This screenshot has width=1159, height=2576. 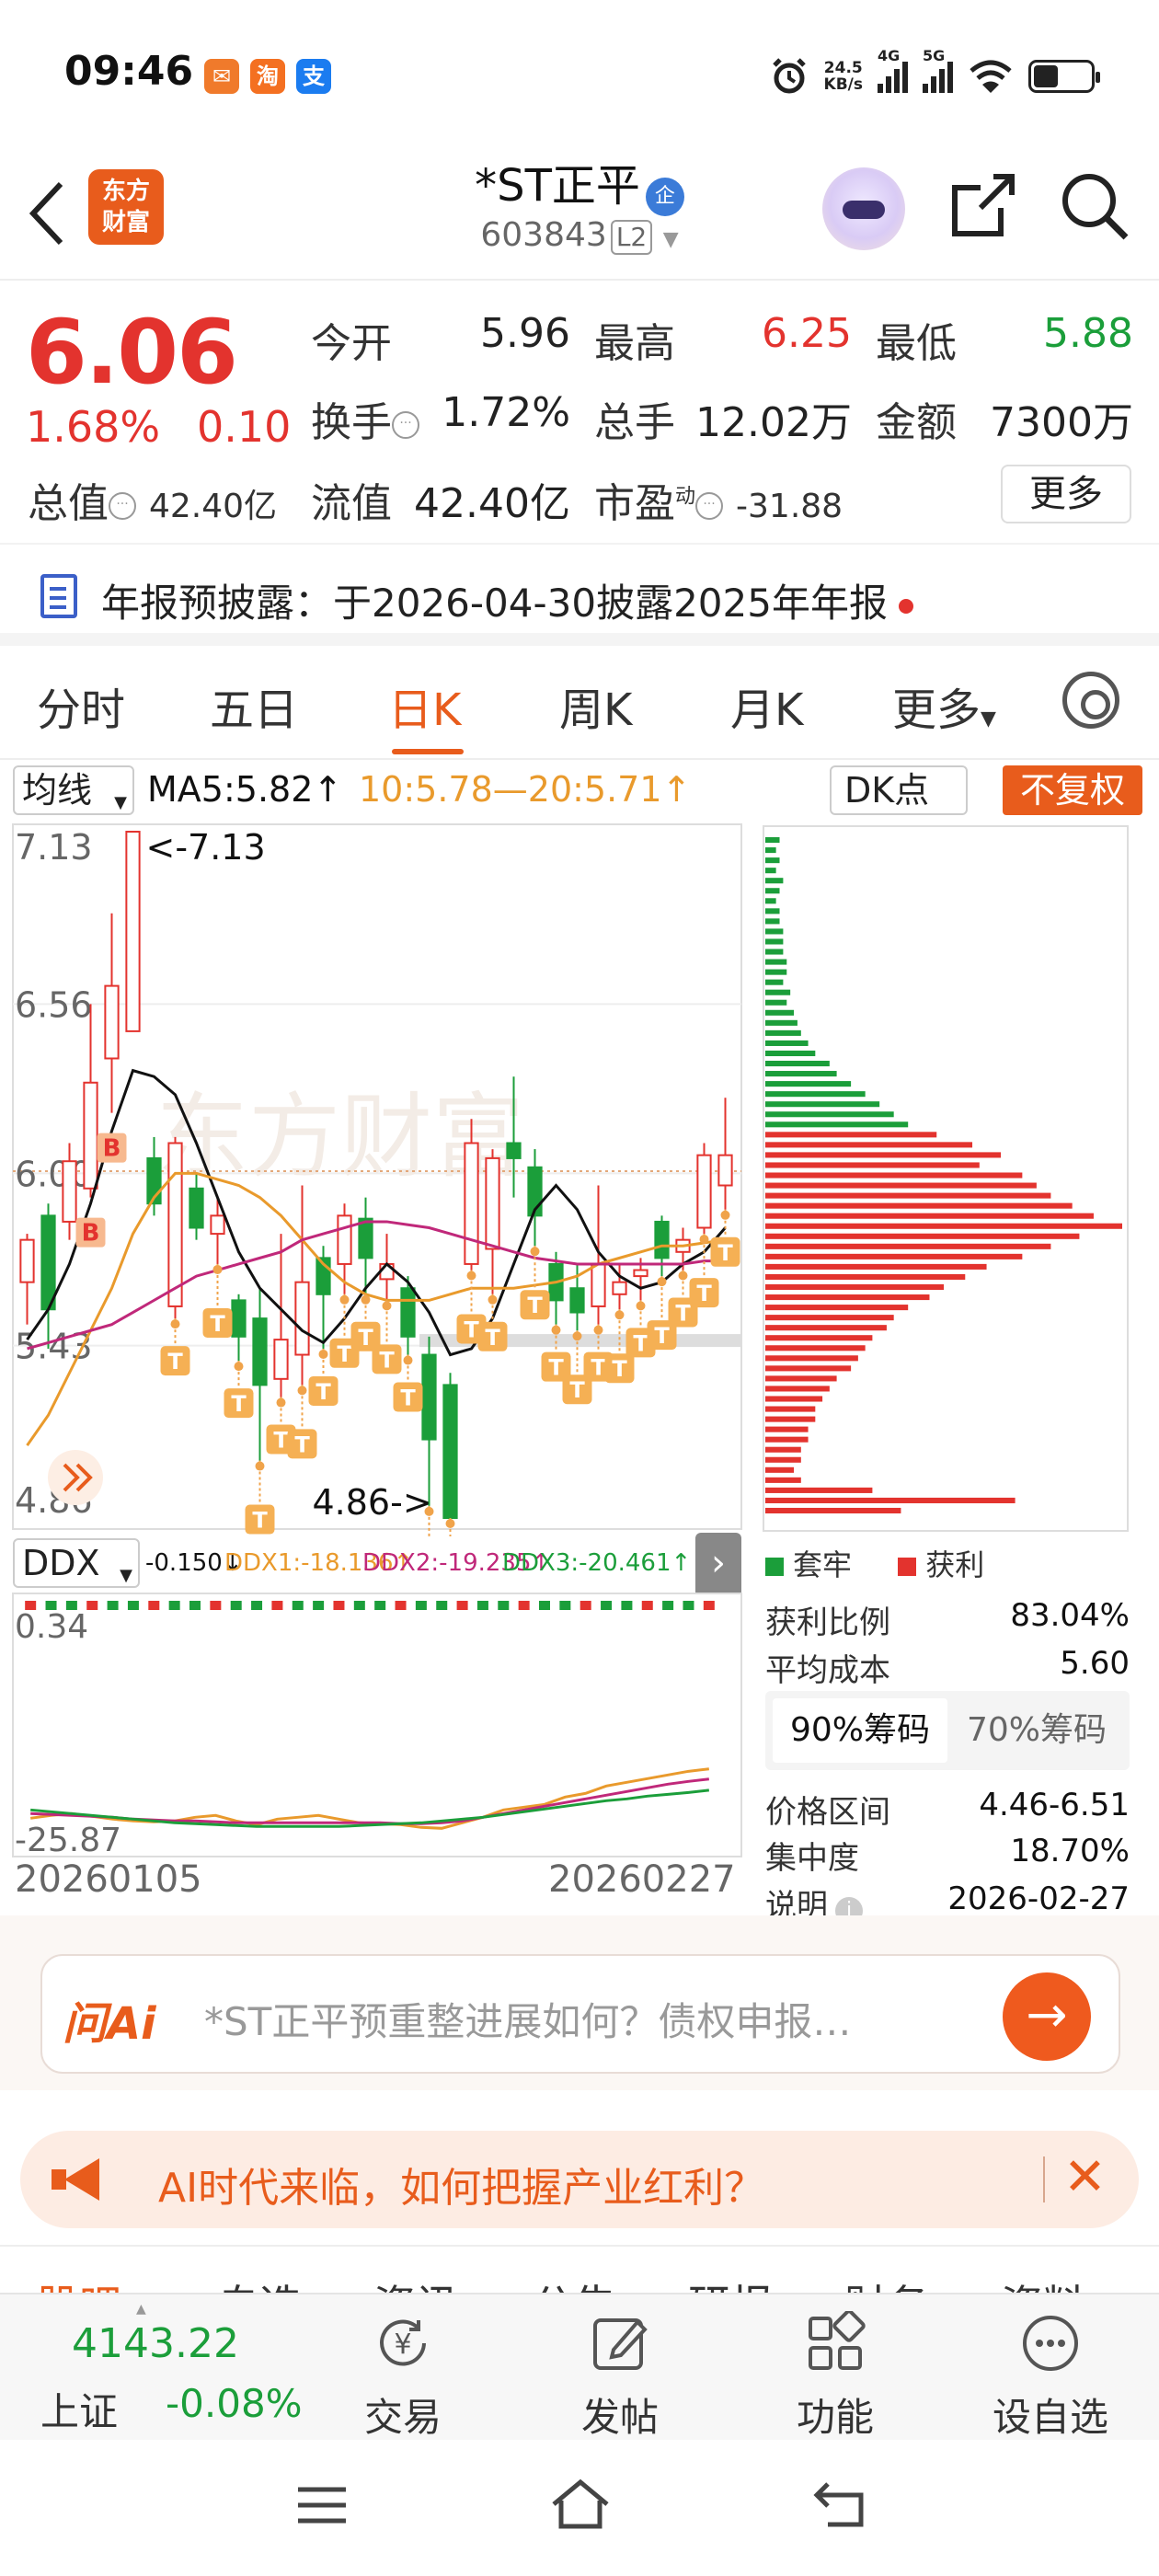 What do you see at coordinates (1094, 206) in the screenshot?
I see `search-icon` at bounding box center [1094, 206].